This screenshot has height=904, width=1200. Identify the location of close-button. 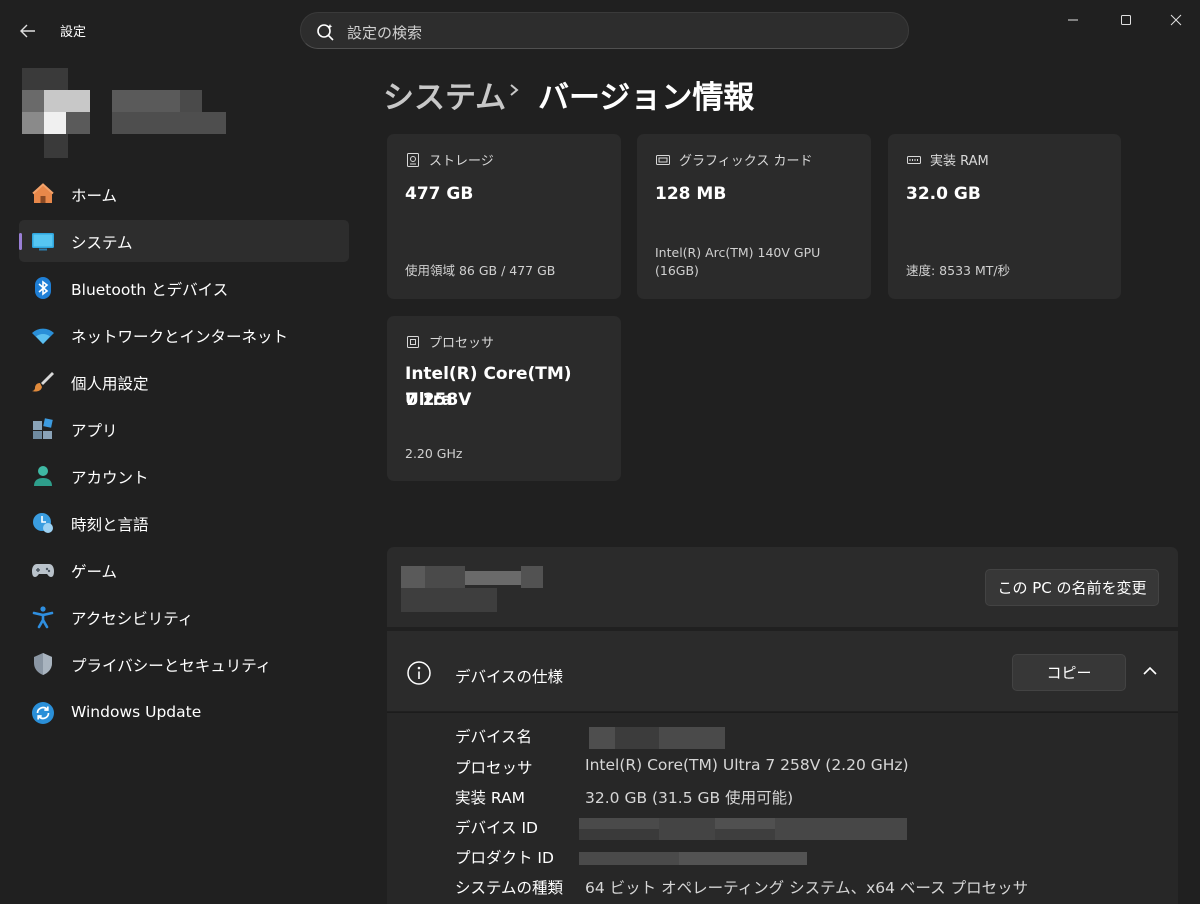
(1176, 20).